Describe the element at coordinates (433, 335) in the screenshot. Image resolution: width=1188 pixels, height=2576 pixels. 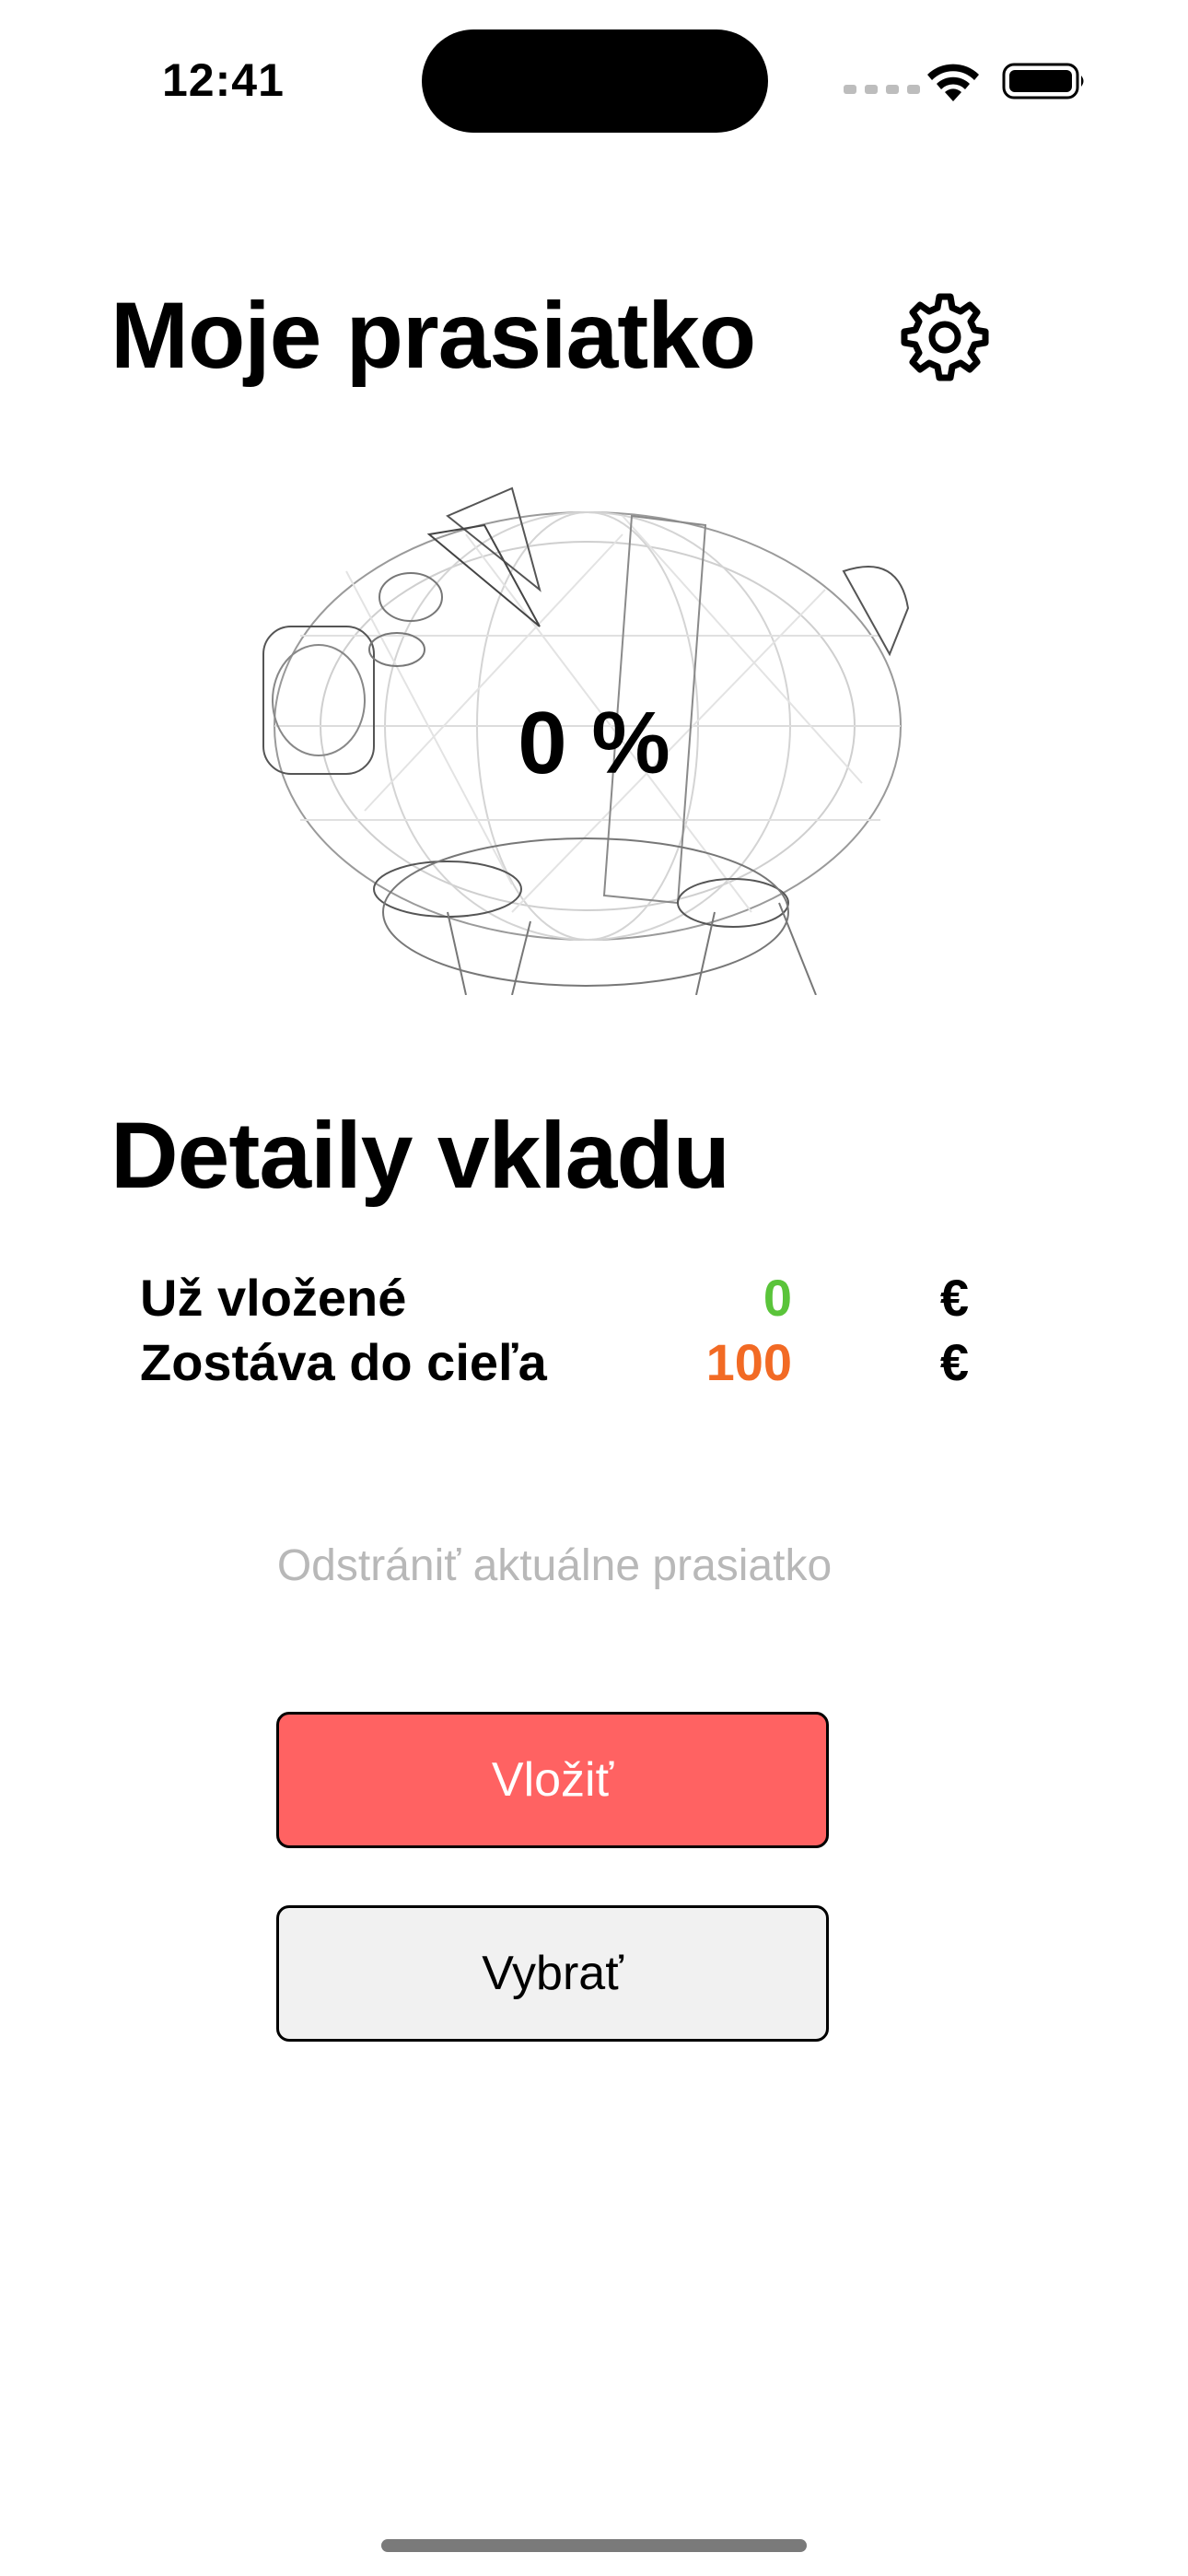
I see `page-title: Moje prasiatko` at that location.